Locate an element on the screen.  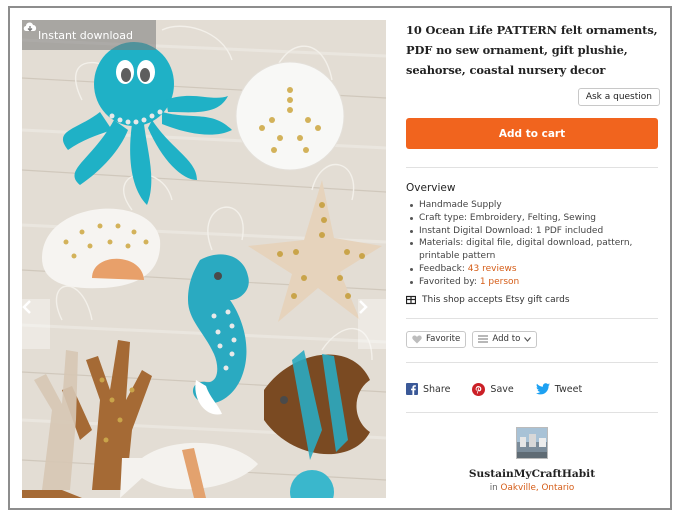
chevron-down-icon is located at coordinates (528, 339).